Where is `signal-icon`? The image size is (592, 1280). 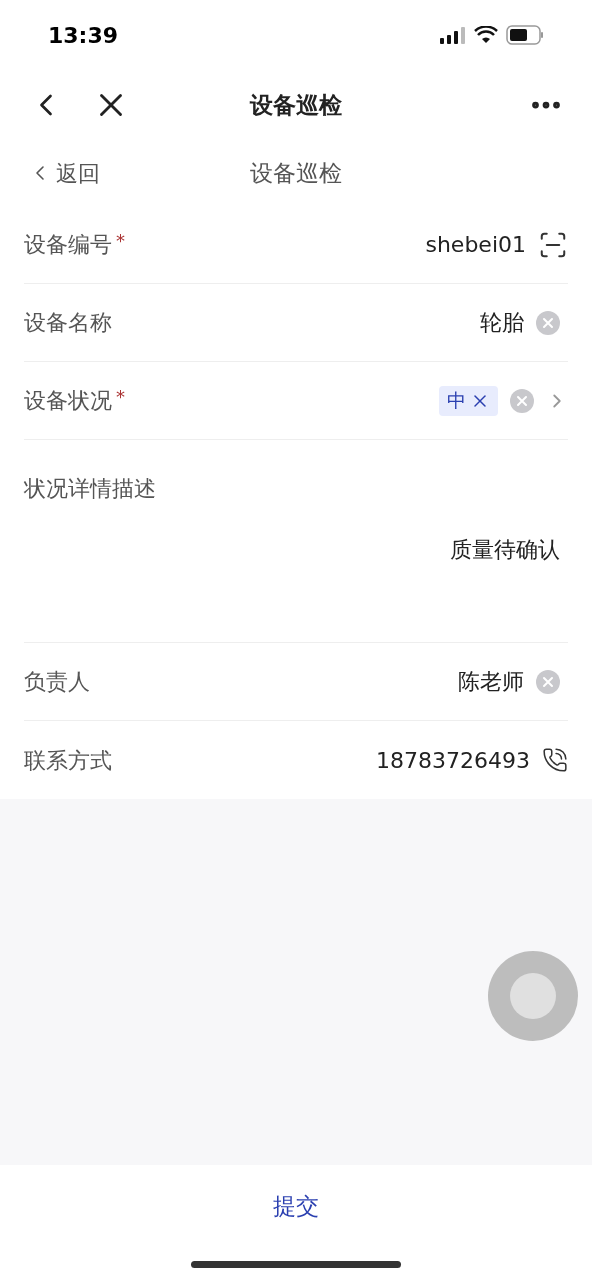
signal-icon is located at coordinates (453, 35).